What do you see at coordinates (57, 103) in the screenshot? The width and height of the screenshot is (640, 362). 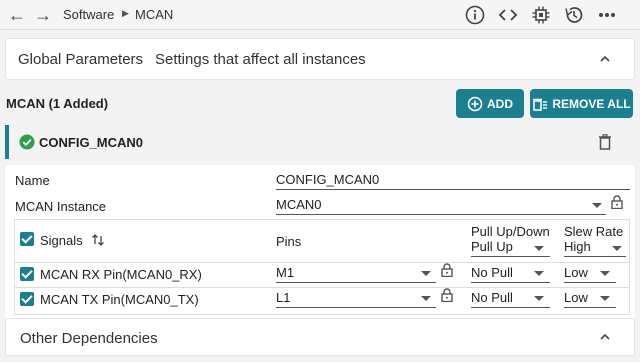 I see `module-label: MCAN (1 Added)` at bounding box center [57, 103].